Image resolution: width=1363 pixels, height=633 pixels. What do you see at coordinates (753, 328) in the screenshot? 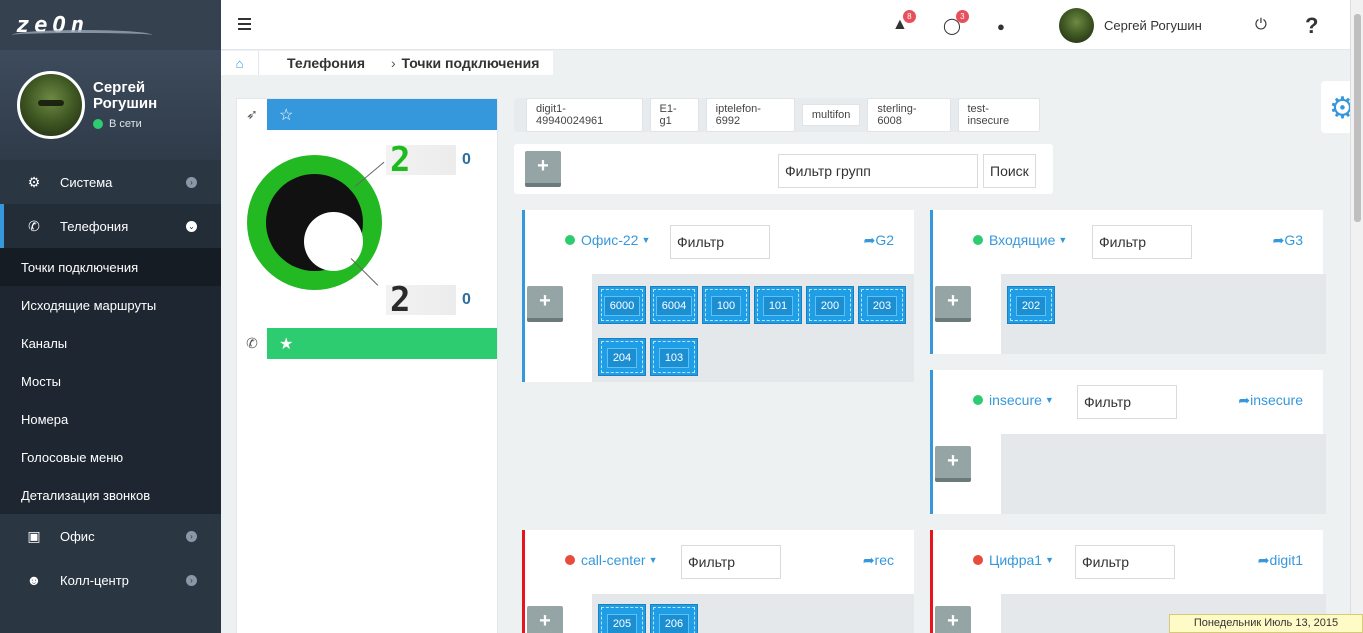
I see `extensions-area: 6000 6004 100 101 200 203 204 103` at bounding box center [753, 328].